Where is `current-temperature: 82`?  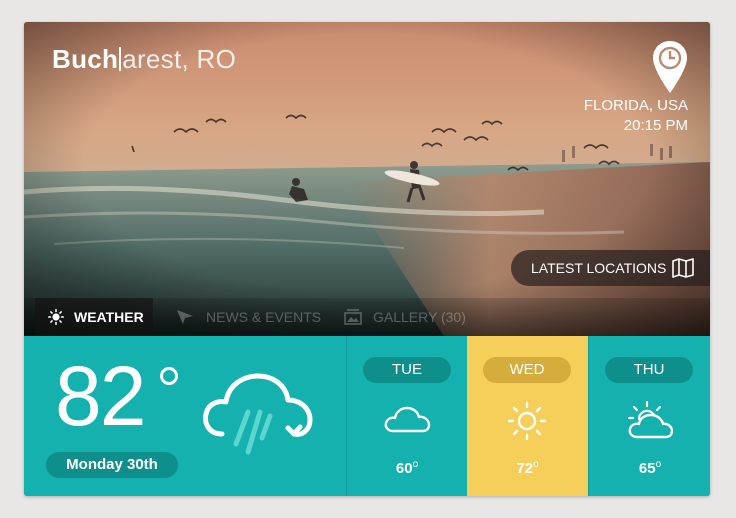 current-temperature: 82 is located at coordinates (100, 396).